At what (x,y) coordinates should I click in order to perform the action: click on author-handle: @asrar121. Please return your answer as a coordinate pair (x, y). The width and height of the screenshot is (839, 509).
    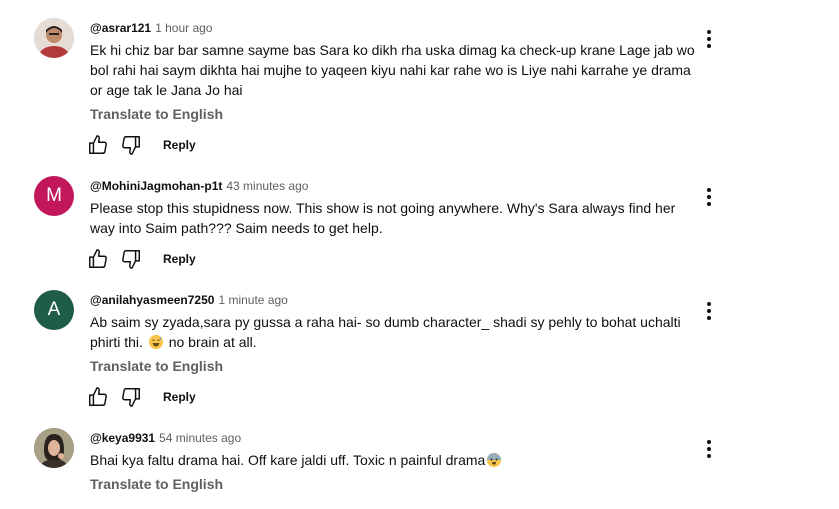
    Looking at the image, I should click on (120, 28).